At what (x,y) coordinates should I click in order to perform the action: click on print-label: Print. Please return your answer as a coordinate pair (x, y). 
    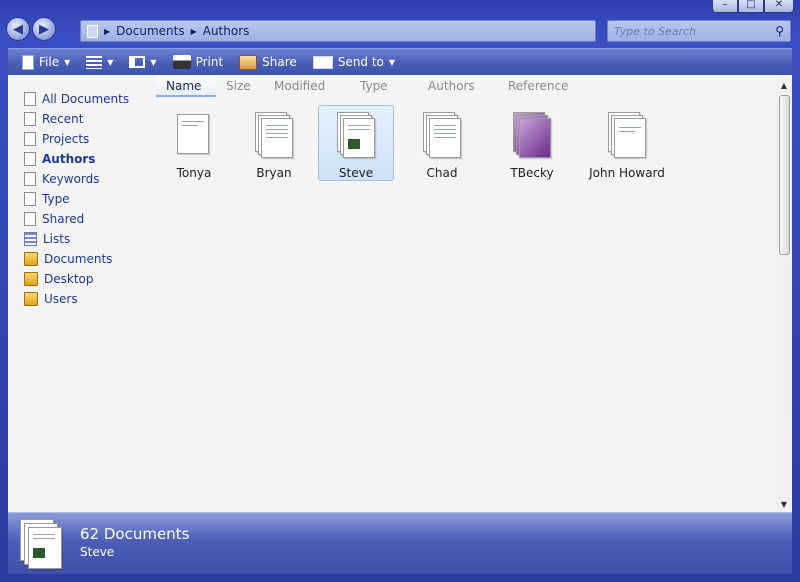
    Looking at the image, I should click on (209, 62).